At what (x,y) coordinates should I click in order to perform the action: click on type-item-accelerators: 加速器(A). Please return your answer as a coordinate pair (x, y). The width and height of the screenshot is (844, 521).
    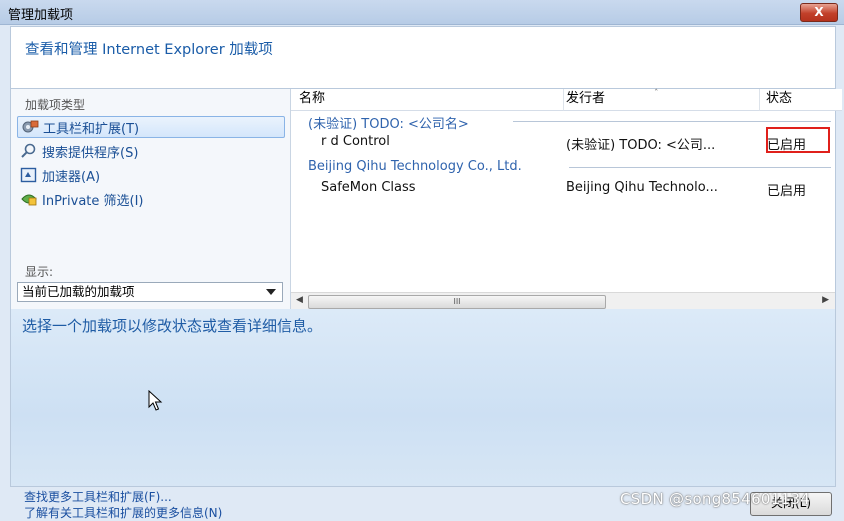
    Looking at the image, I should click on (151, 175).